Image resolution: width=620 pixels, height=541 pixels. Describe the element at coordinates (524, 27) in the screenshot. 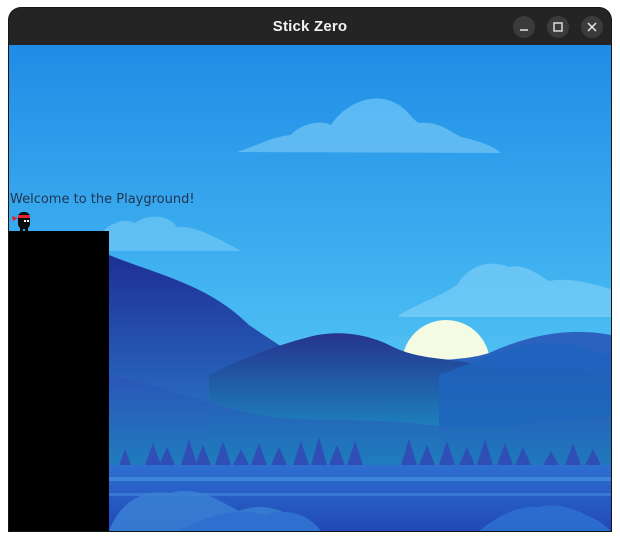

I see `minimize-button` at that location.